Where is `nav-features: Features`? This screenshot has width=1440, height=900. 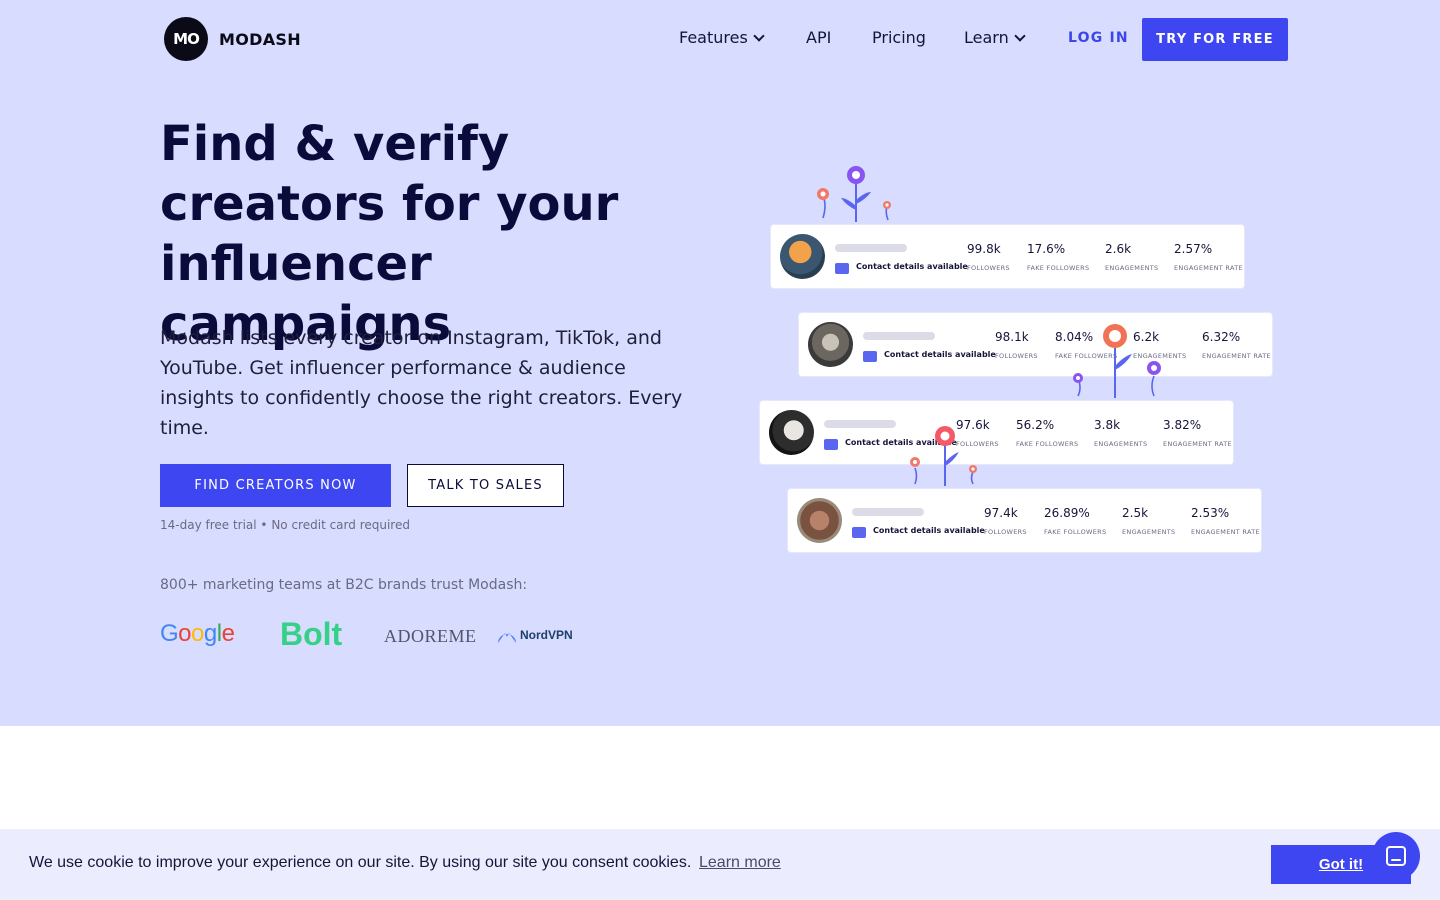 nav-features: Features is located at coordinates (722, 37).